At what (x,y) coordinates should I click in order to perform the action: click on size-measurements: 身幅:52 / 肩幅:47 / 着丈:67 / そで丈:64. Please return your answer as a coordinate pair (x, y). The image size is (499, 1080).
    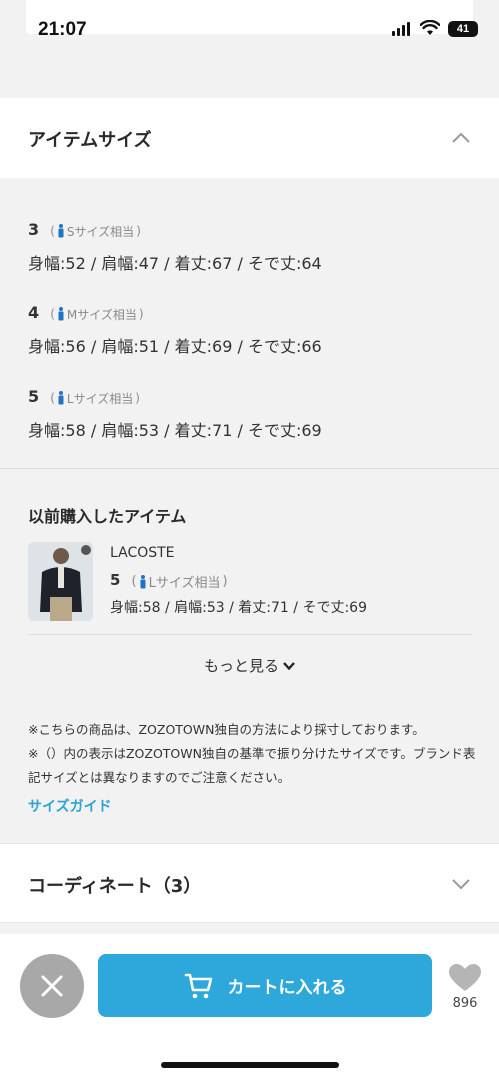
    Looking at the image, I should click on (175, 263).